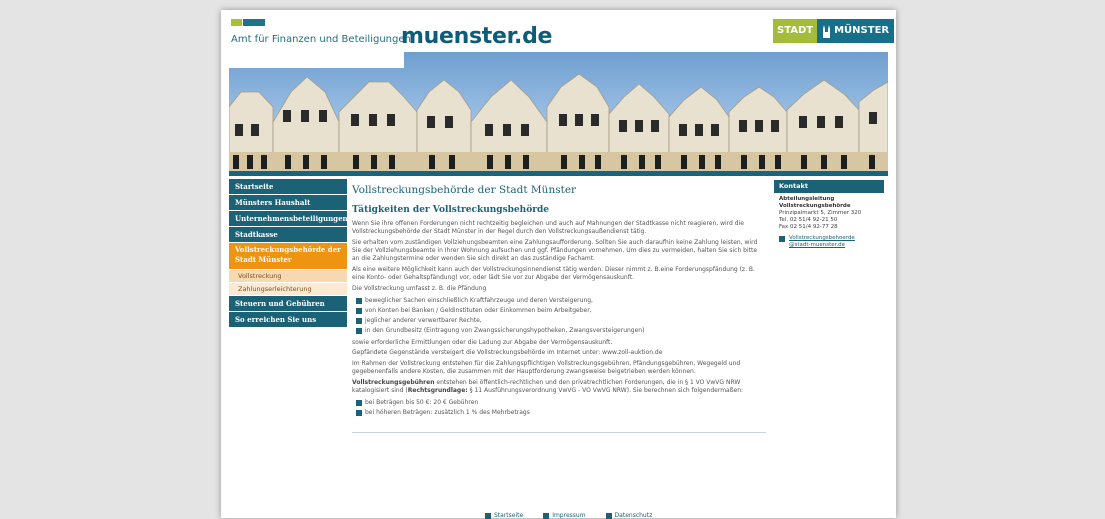 The height and width of the screenshot is (519, 1105). Describe the element at coordinates (288, 234) in the screenshot. I see `sidebar-item-stadtkasse: Stadtkasse` at that location.